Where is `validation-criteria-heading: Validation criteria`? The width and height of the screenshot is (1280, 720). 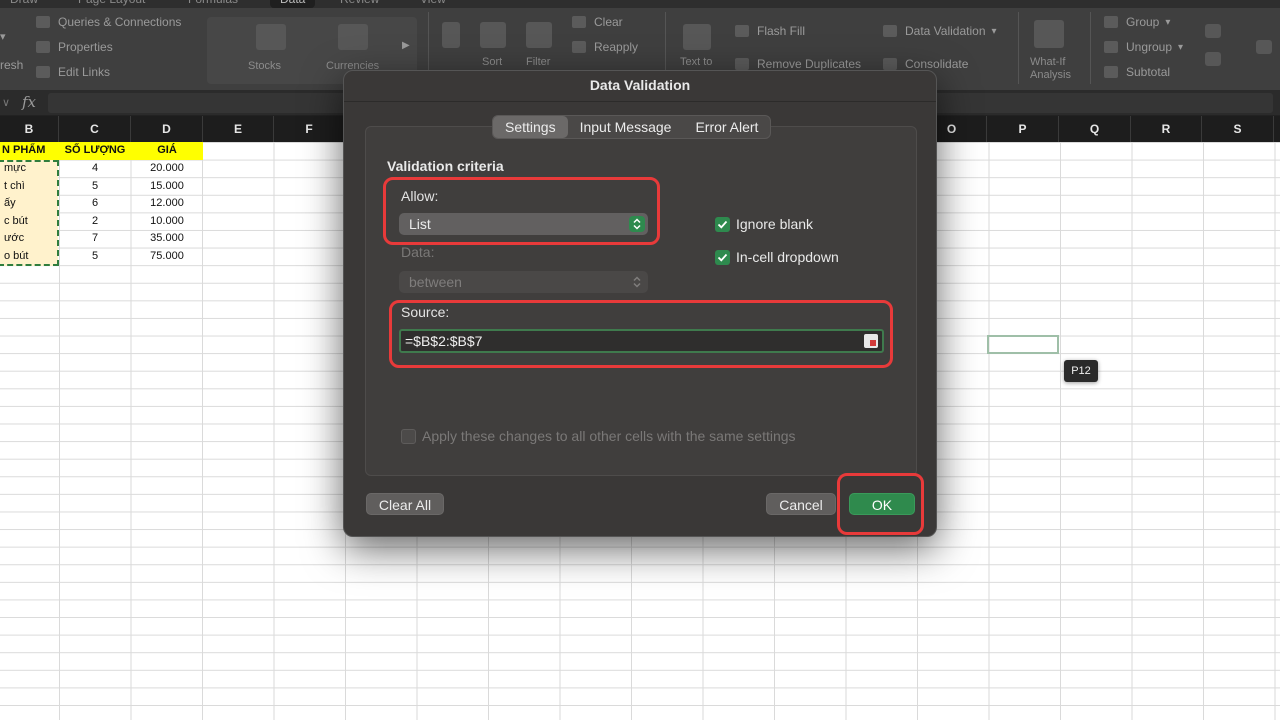
validation-criteria-heading: Validation criteria is located at coordinates (445, 166).